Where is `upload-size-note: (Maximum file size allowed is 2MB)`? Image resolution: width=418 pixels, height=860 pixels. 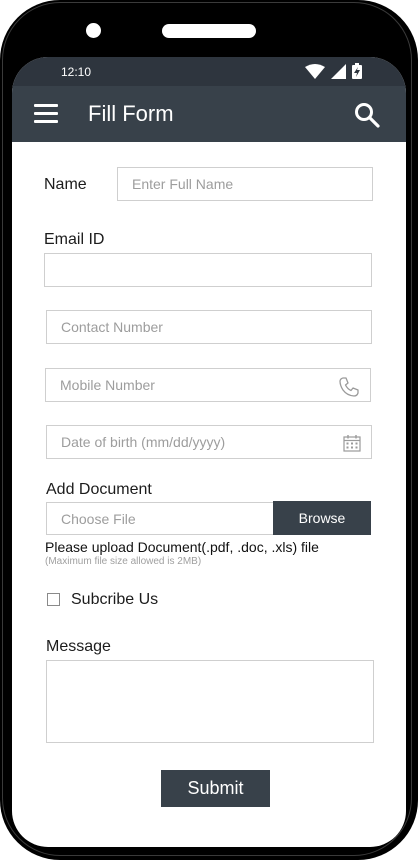
upload-size-note: (Maximum file size allowed is 2MB) is located at coordinates (123, 561).